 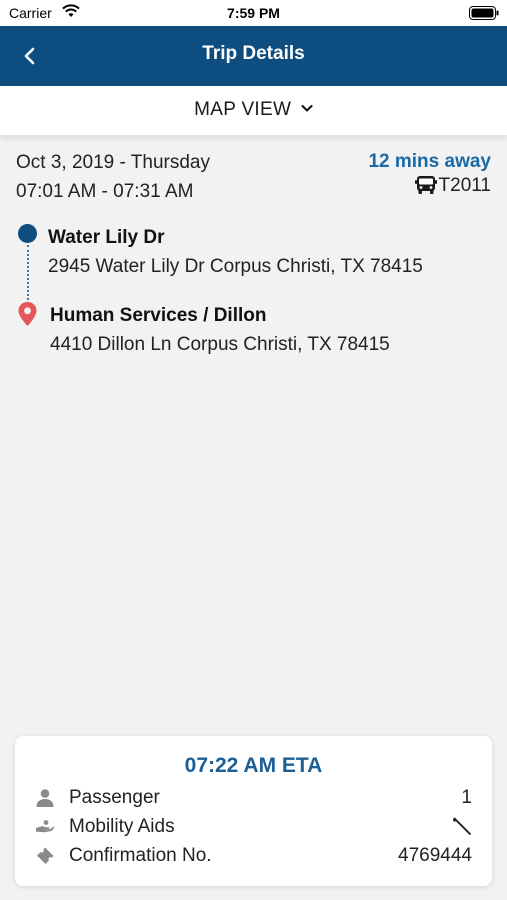 I want to click on status-bar: Carrier 7:59 PM, so click(x=253, y=13).